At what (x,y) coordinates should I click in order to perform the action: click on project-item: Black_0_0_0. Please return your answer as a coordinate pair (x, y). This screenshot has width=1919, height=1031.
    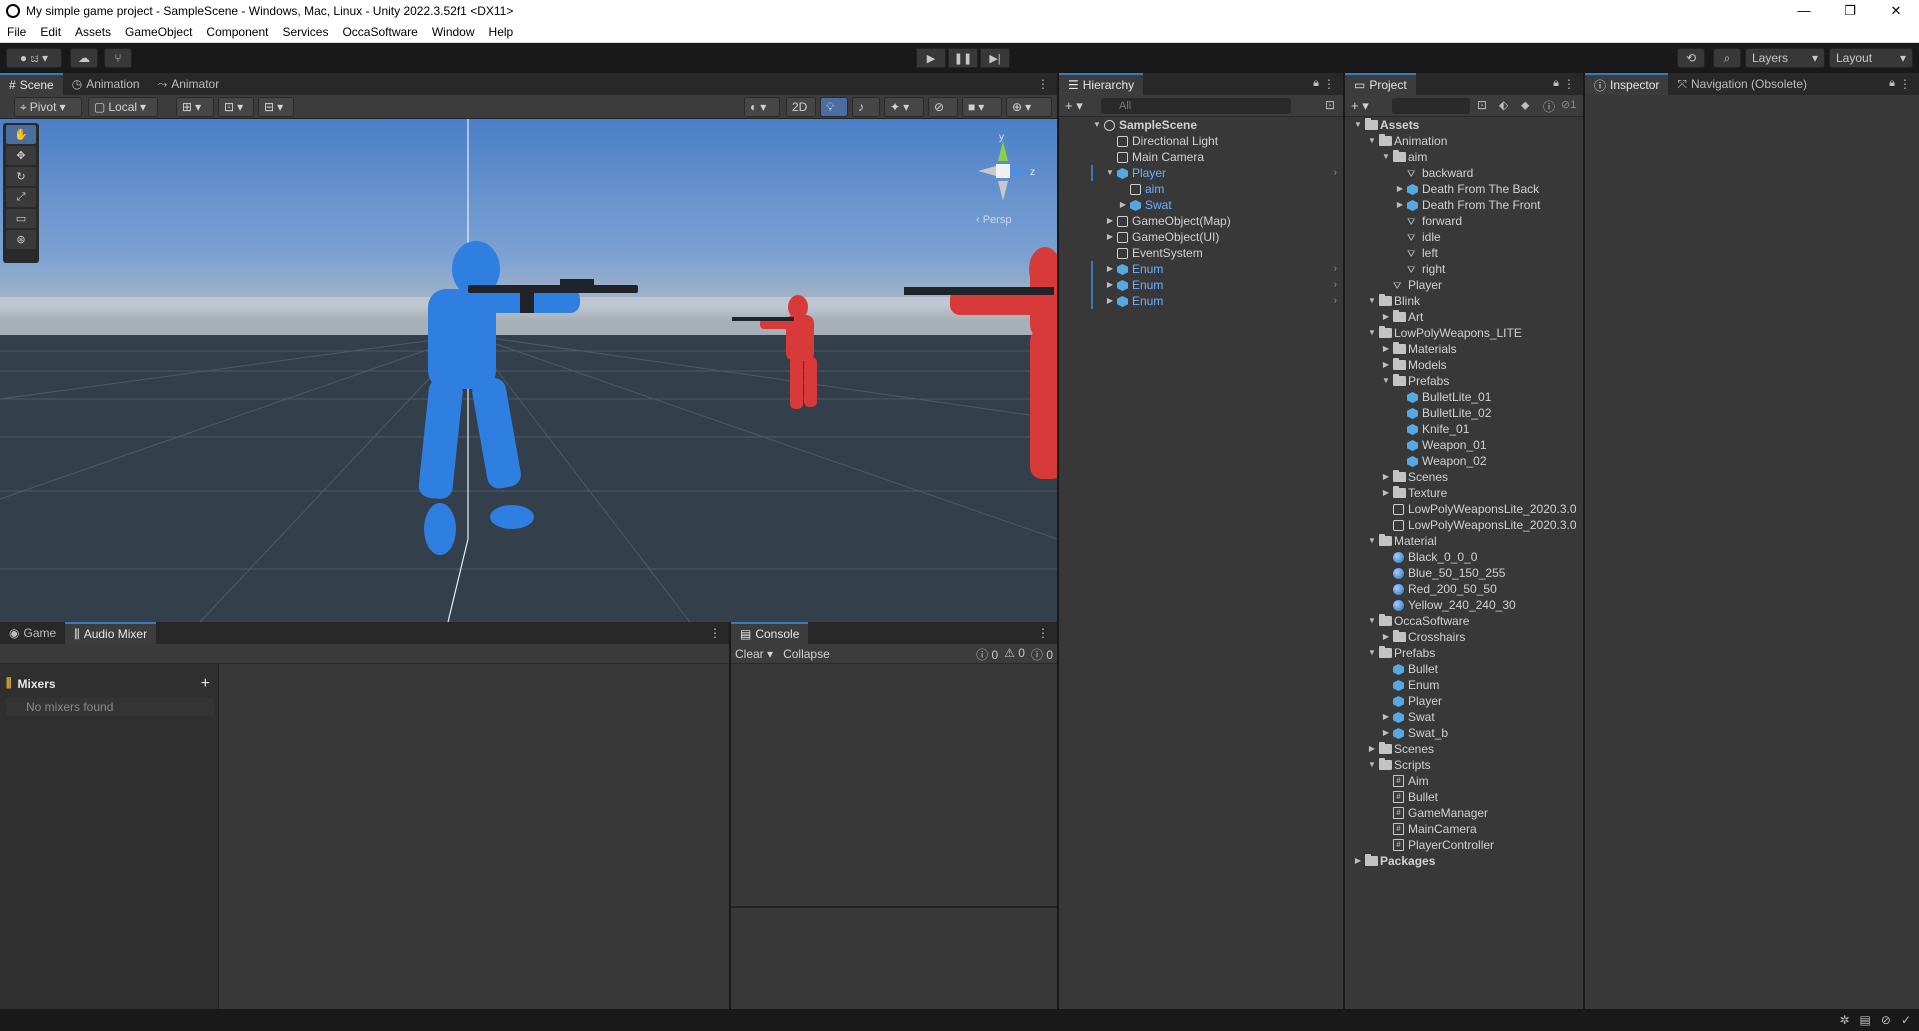
    Looking at the image, I should click on (1464, 557).